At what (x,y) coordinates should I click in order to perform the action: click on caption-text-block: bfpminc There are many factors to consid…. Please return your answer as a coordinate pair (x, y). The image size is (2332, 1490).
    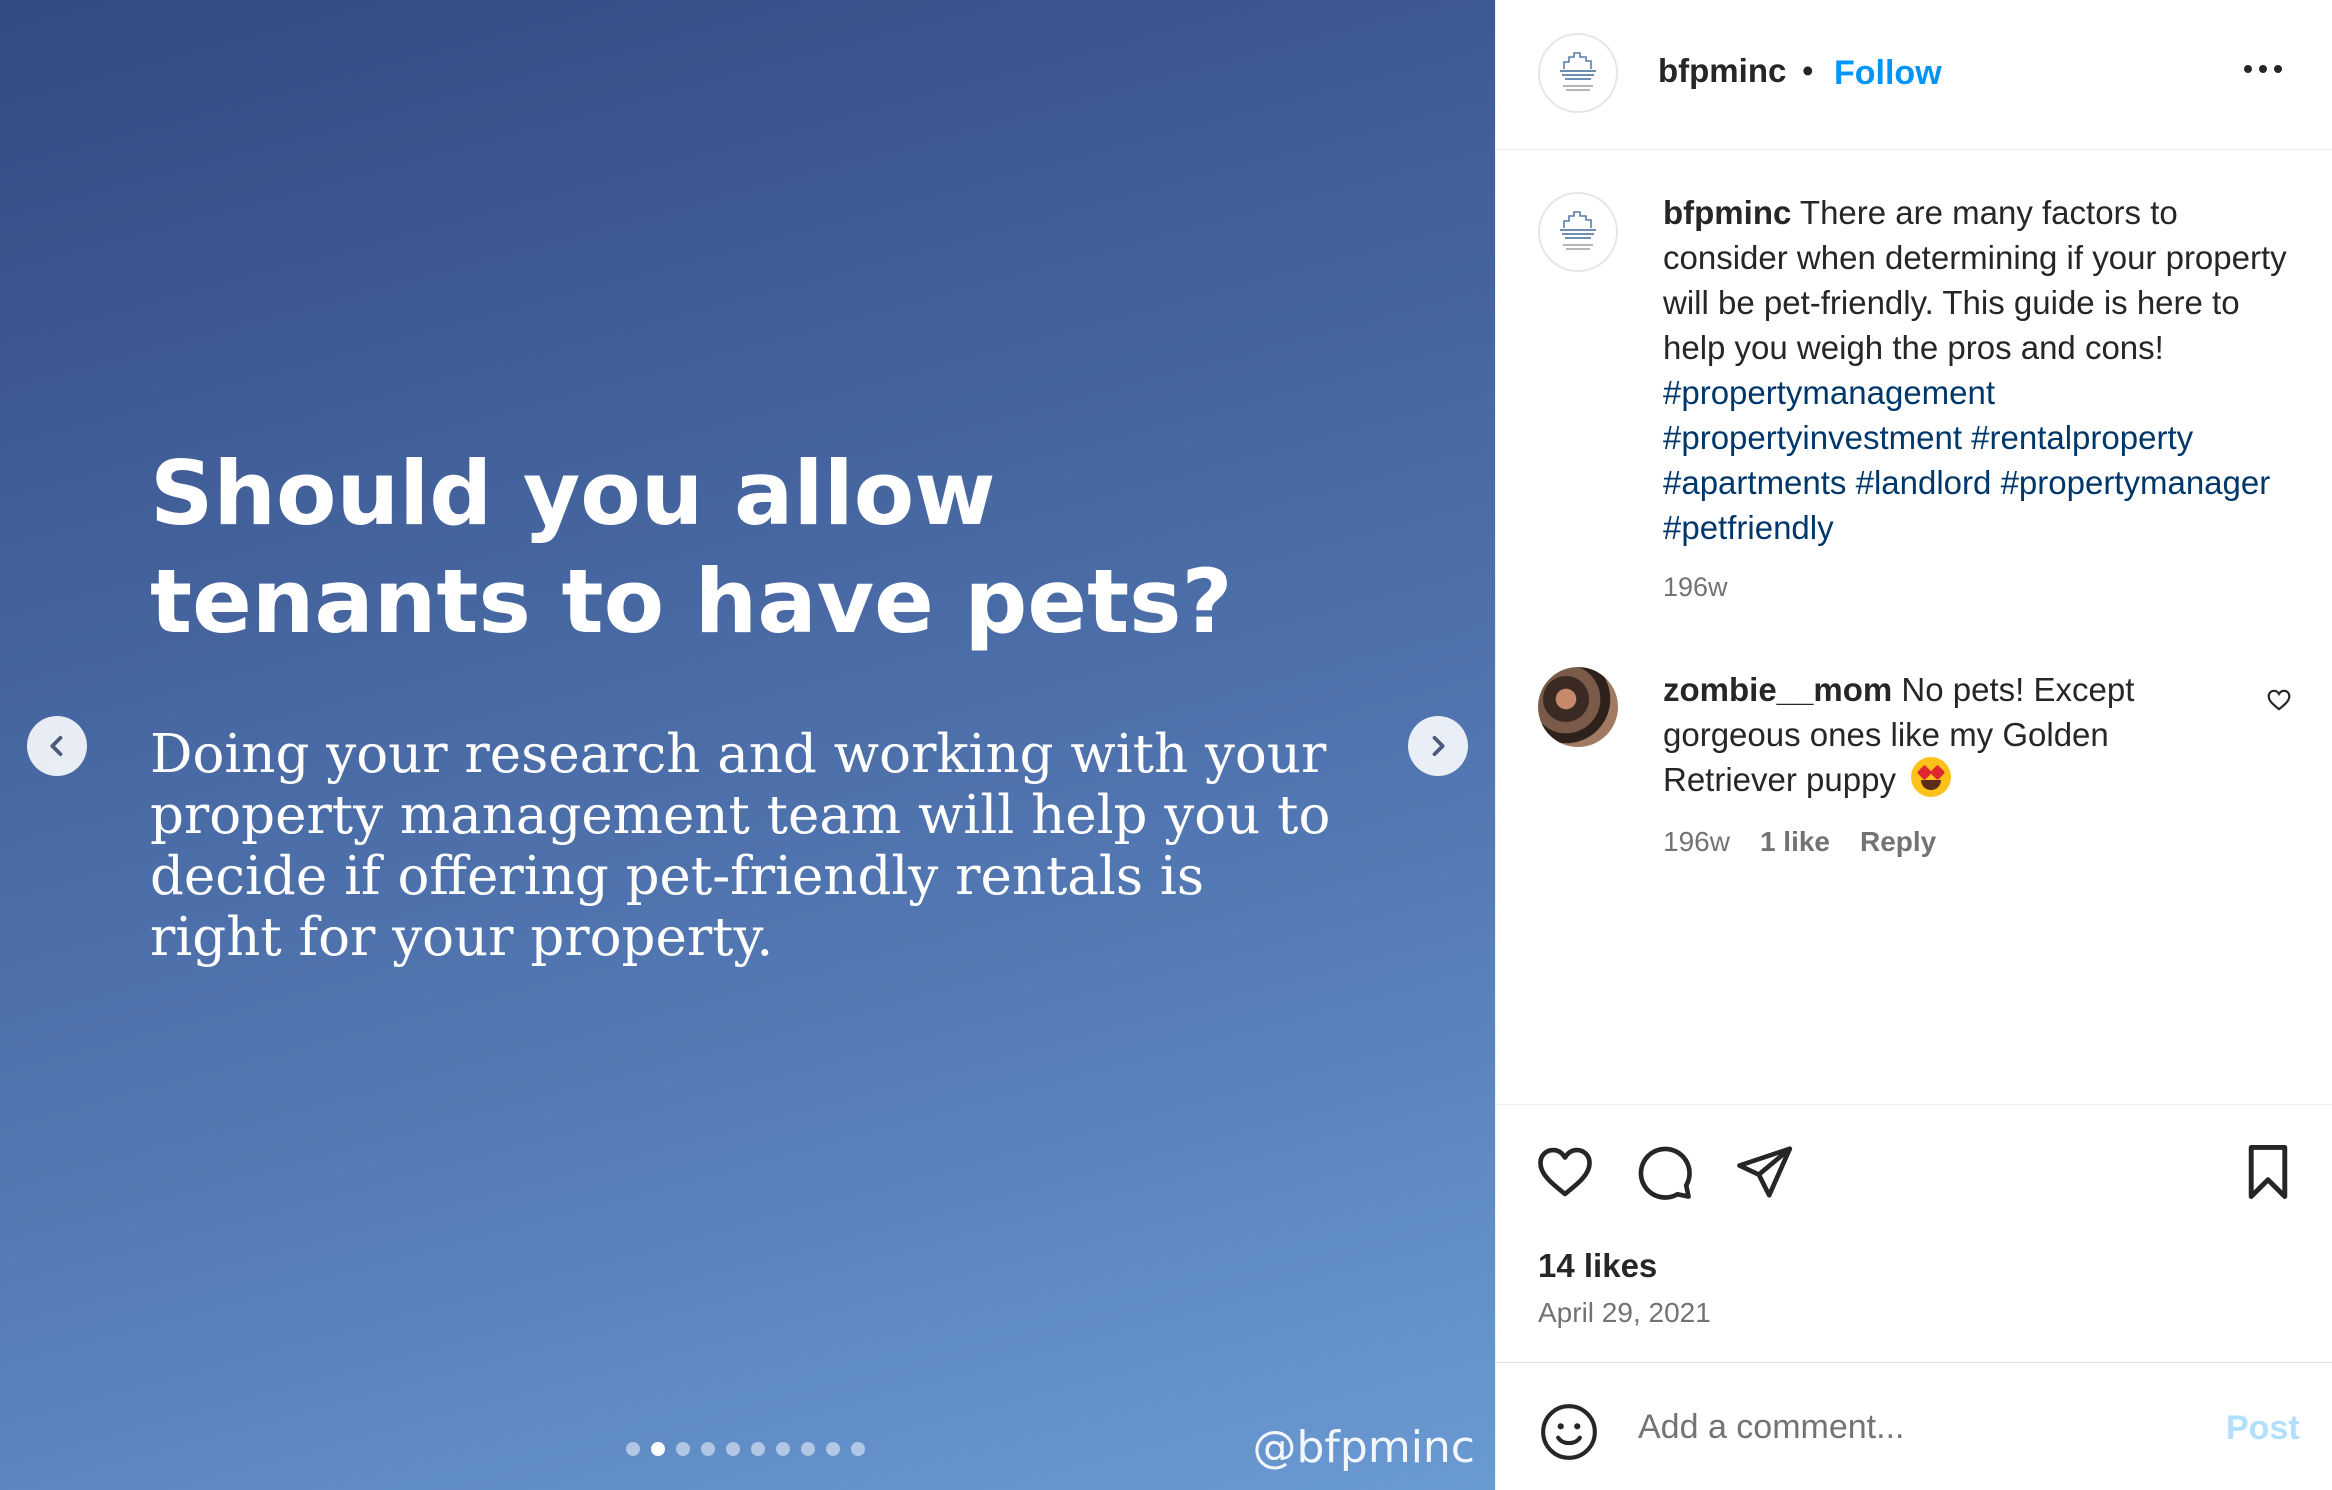
    Looking at the image, I should click on (1978, 280).